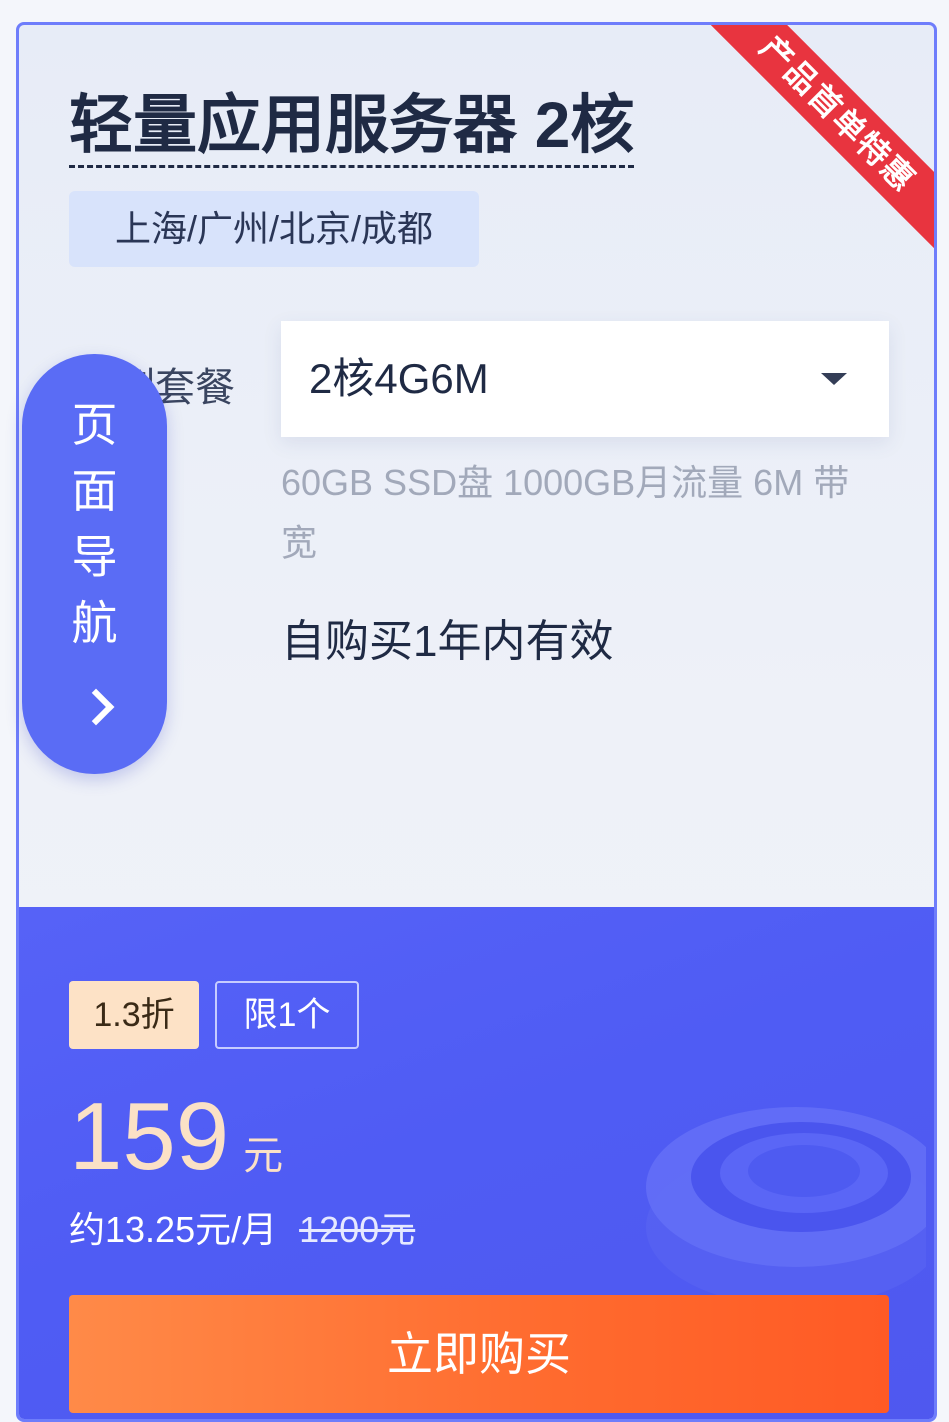 The height and width of the screenshot is (1422, 949). I want to click on validity-text: 自购买1年内有效, so click(447, 641).